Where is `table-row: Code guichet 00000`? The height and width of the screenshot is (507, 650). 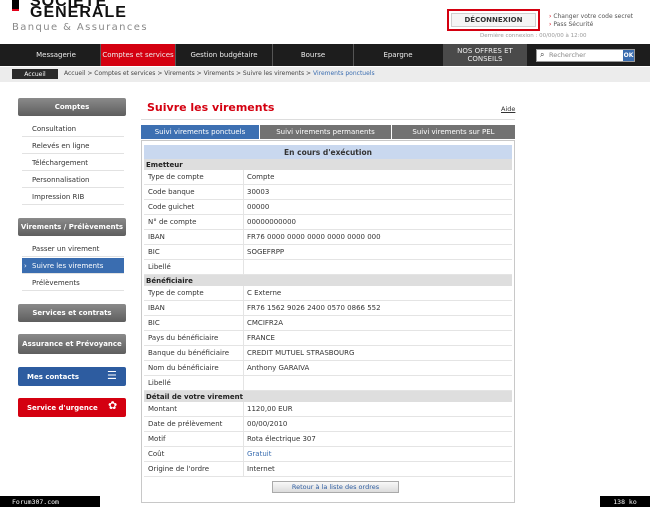 table-row: Code guichet 00000 is located at coordinates (328, 207).